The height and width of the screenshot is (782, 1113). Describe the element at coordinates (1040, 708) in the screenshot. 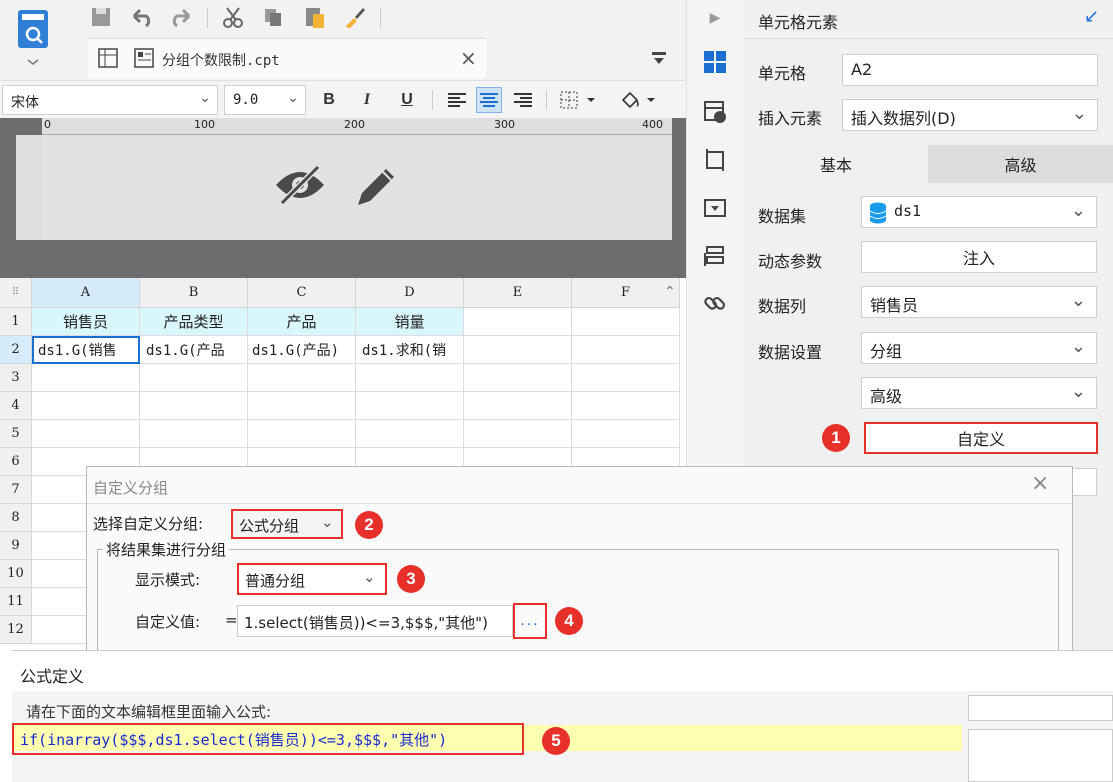

I see `function-search-input` at that location.